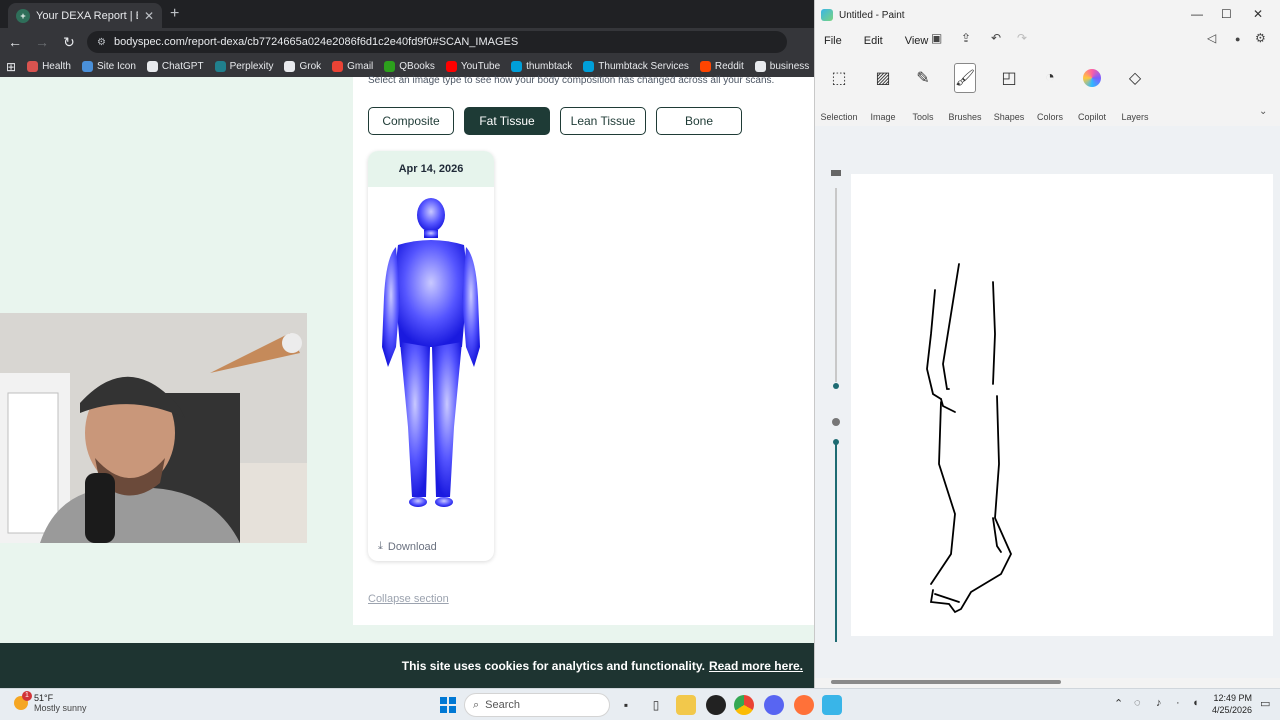 This screenshot has width=1280, height=720. I want to click on share-icon: ⇪, so click(966, 38).